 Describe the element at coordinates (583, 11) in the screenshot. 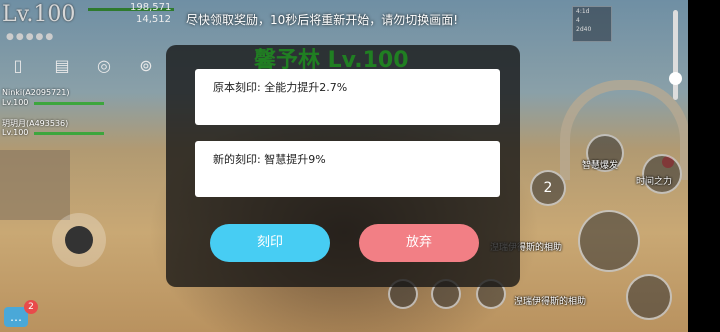

I see `minimap-line: 4:1d` at that location.